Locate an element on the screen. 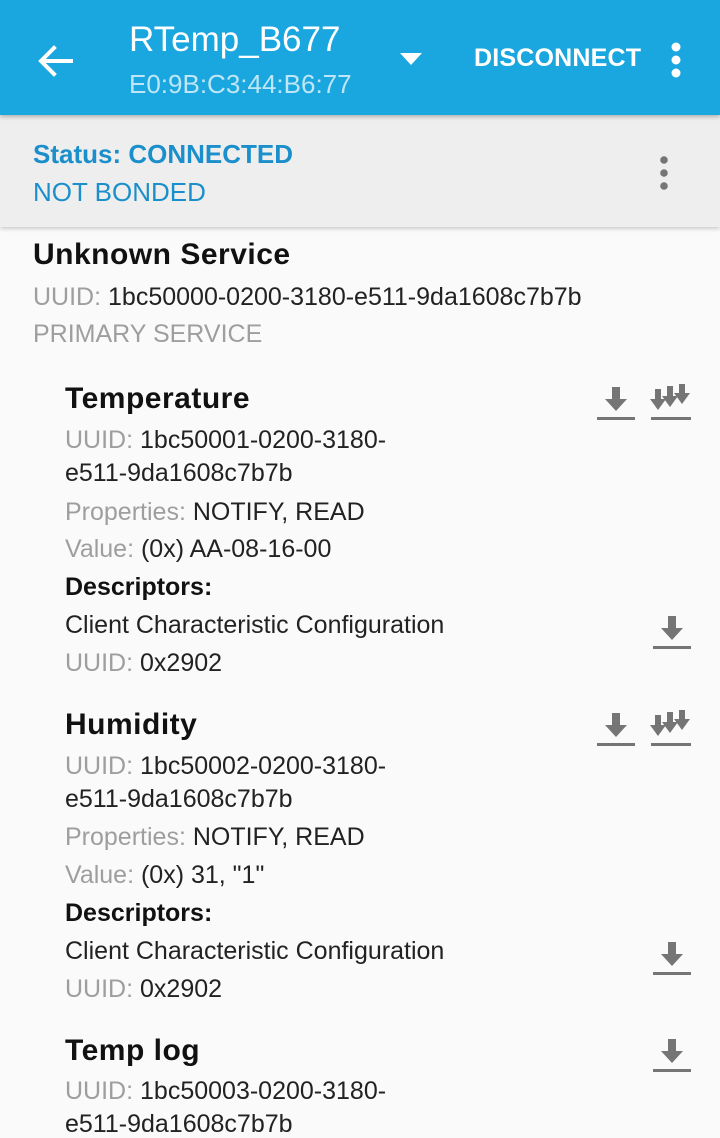 This screenshot has height=1138, width=720. characteristic-uuid-row: UUID: 1bc50001-0200-3180- is located at coordinates (225, 440).